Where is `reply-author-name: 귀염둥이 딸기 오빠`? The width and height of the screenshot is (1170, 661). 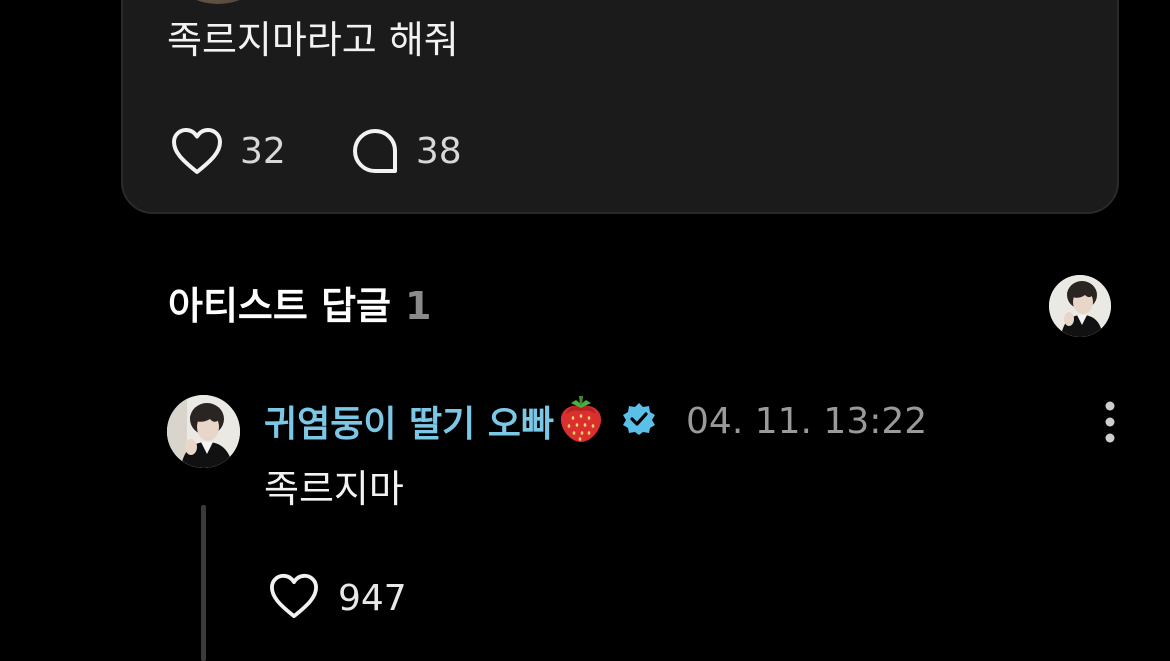 reply-author-name: 귀염둥이 딸기 오빠 is located at coordinates (409, 421).